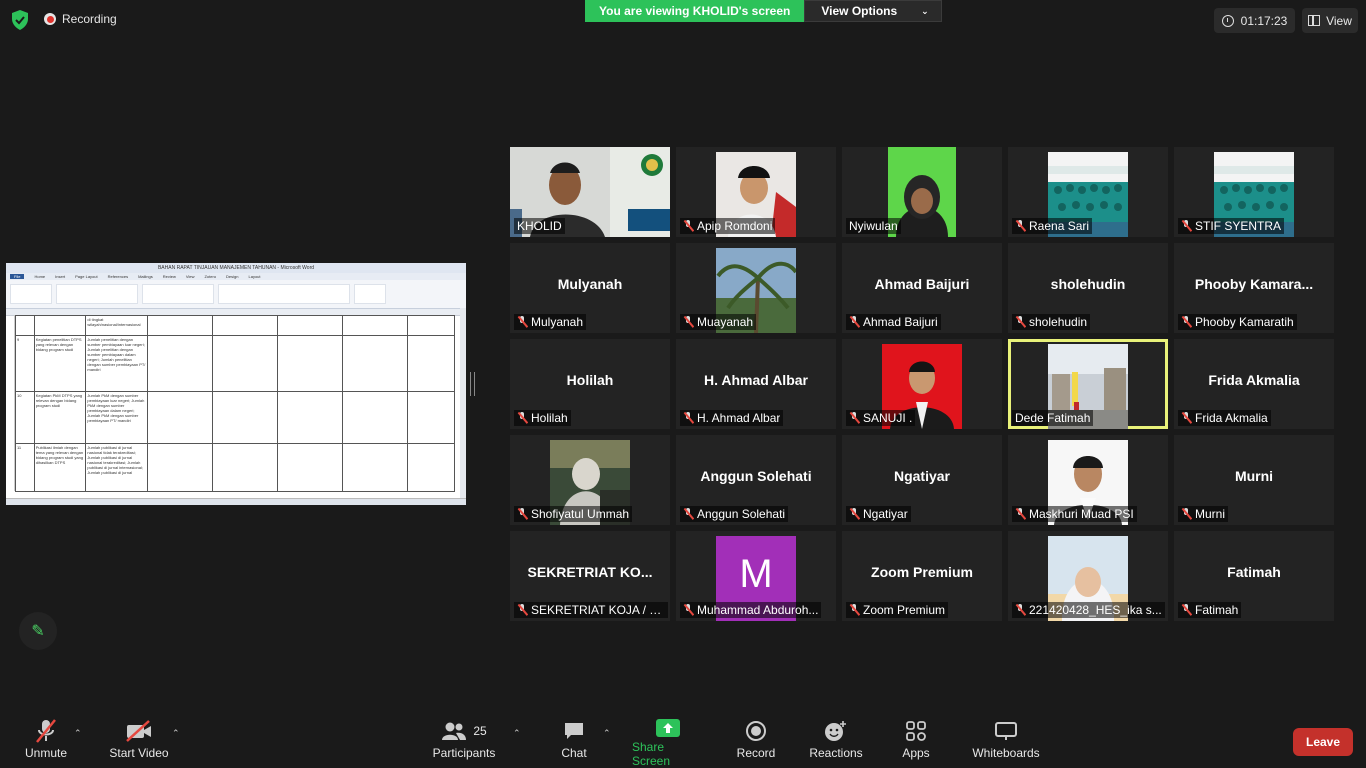 The image size is (1366, 768). Describe the element at coordinates (254, 276) in the screenshot. I see `word-tab: Layout` at that location.